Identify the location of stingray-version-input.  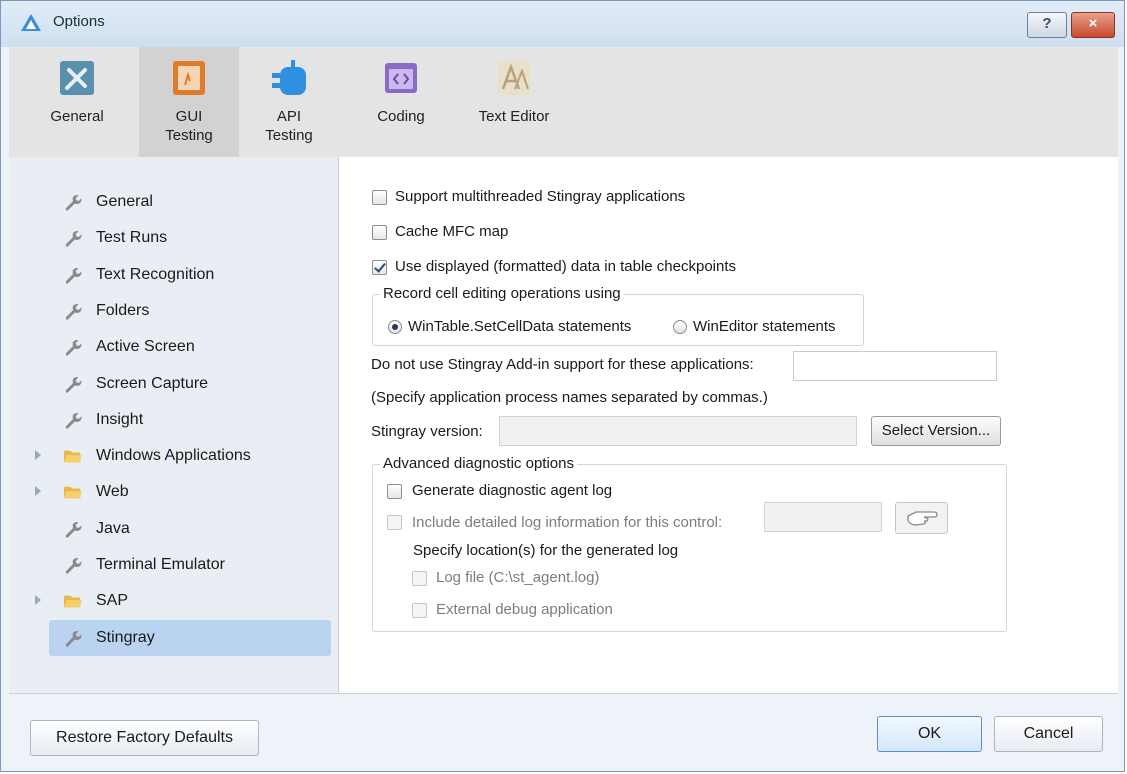
(678, 431).